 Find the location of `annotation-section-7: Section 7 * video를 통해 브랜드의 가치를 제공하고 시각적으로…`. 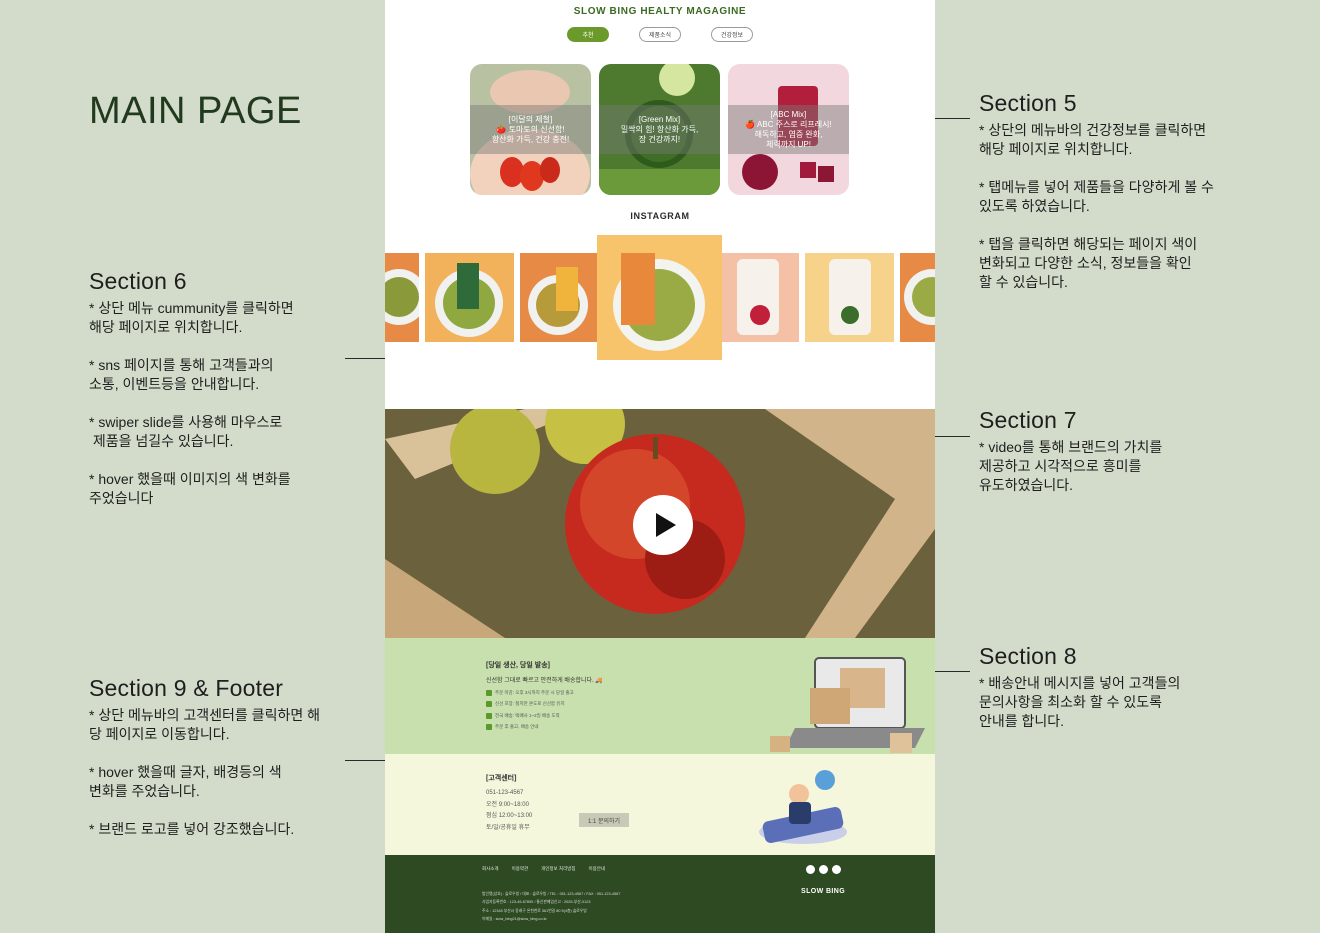

annotation-section-7: Section 7 * video를 통해 브랜드의 가치를 제공하고 시각적으로… is located at coordinates (1070, 451).